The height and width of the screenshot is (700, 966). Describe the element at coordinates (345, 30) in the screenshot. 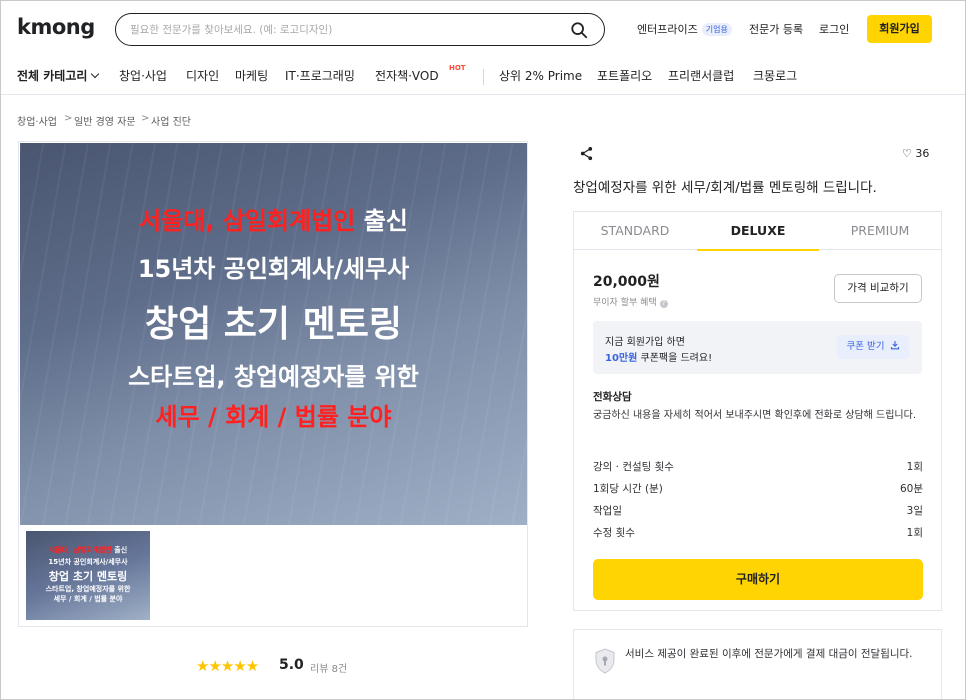

I see `search-input` at that location.